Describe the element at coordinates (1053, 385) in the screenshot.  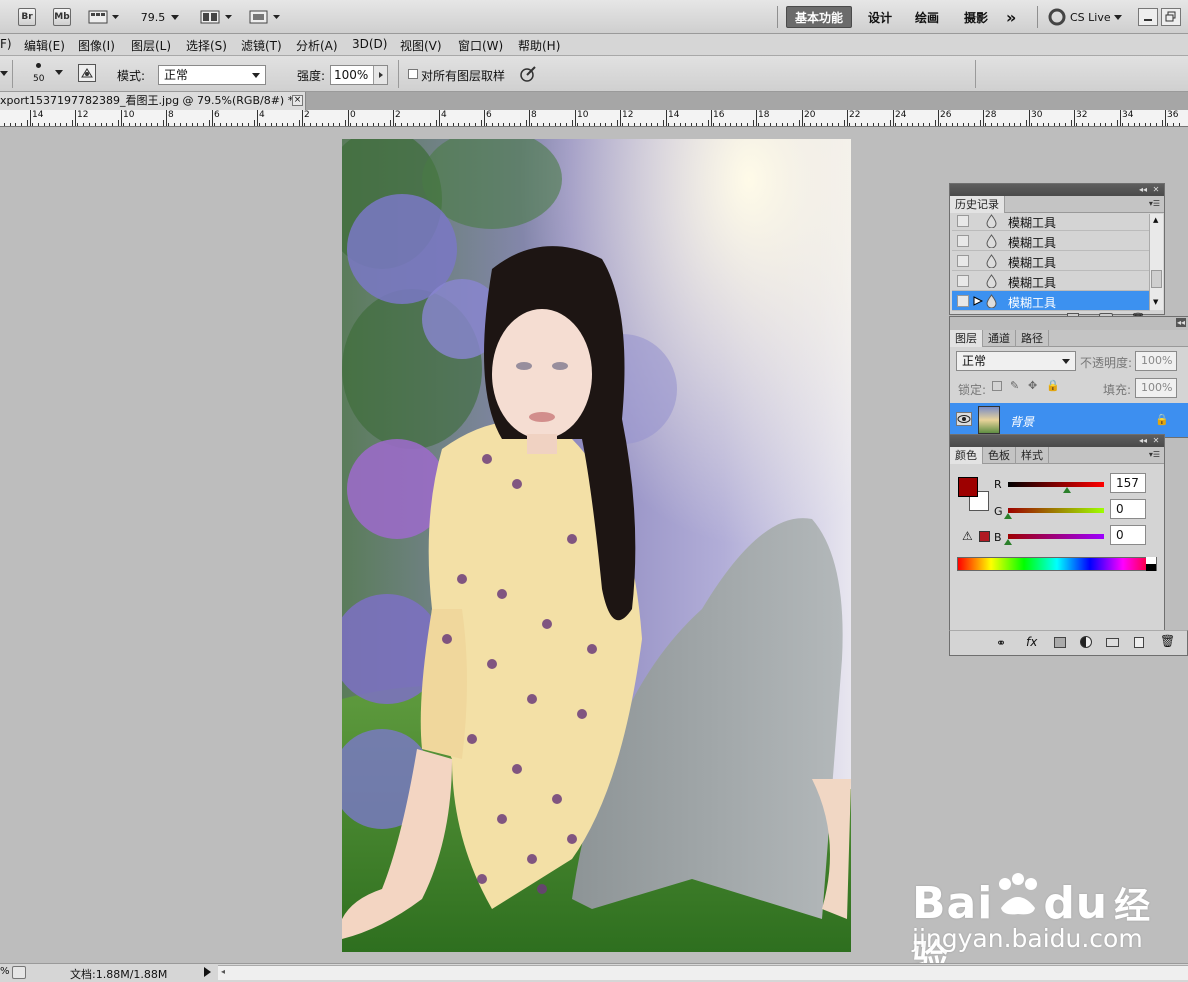
I see `lock-all-icon: 🔒` at that location.